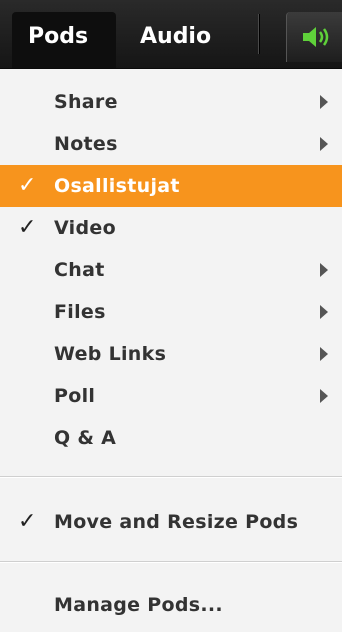 The image size is (342, 632). What do you see at coordinates (171, 144) in the screenshot?
I see `menu-item-notes: Notes` at bounding box center [171, 144].